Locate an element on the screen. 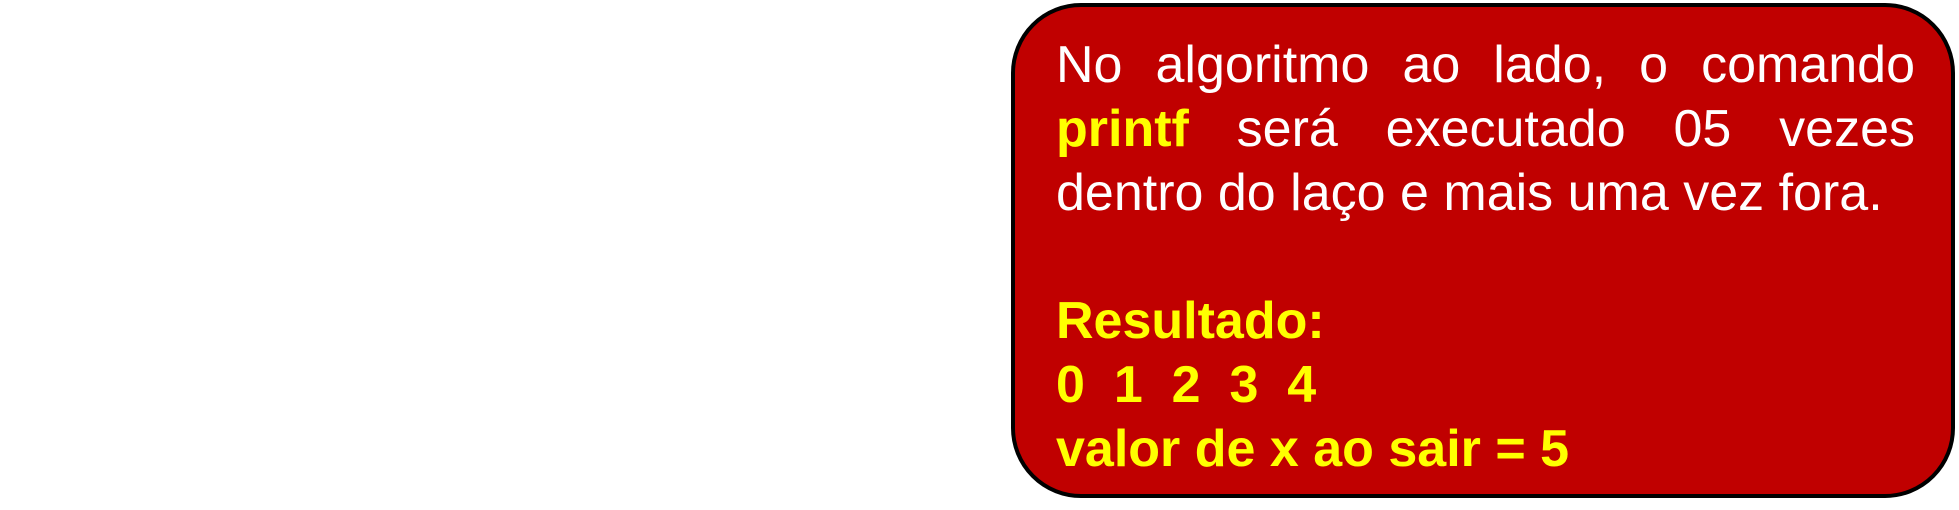 This screenshot has width=1959, height=510. result-label: Resultado: is located at coordinates (1190, 321).